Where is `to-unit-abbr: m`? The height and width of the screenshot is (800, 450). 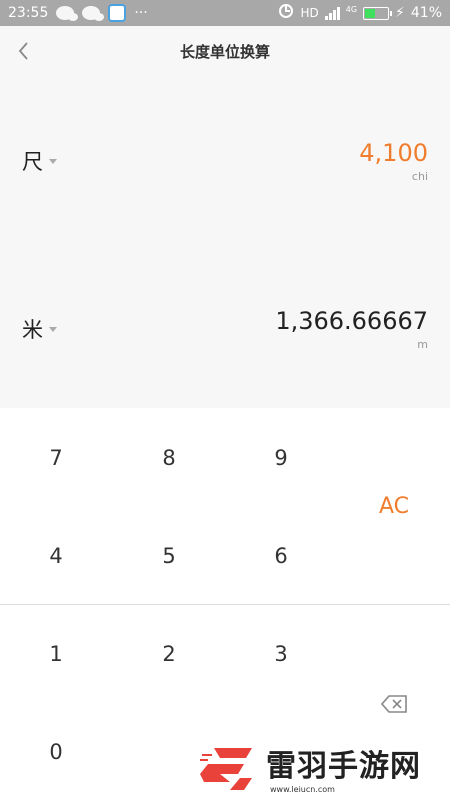
to-unit-abbr: m is located at coordinates (422, 344).